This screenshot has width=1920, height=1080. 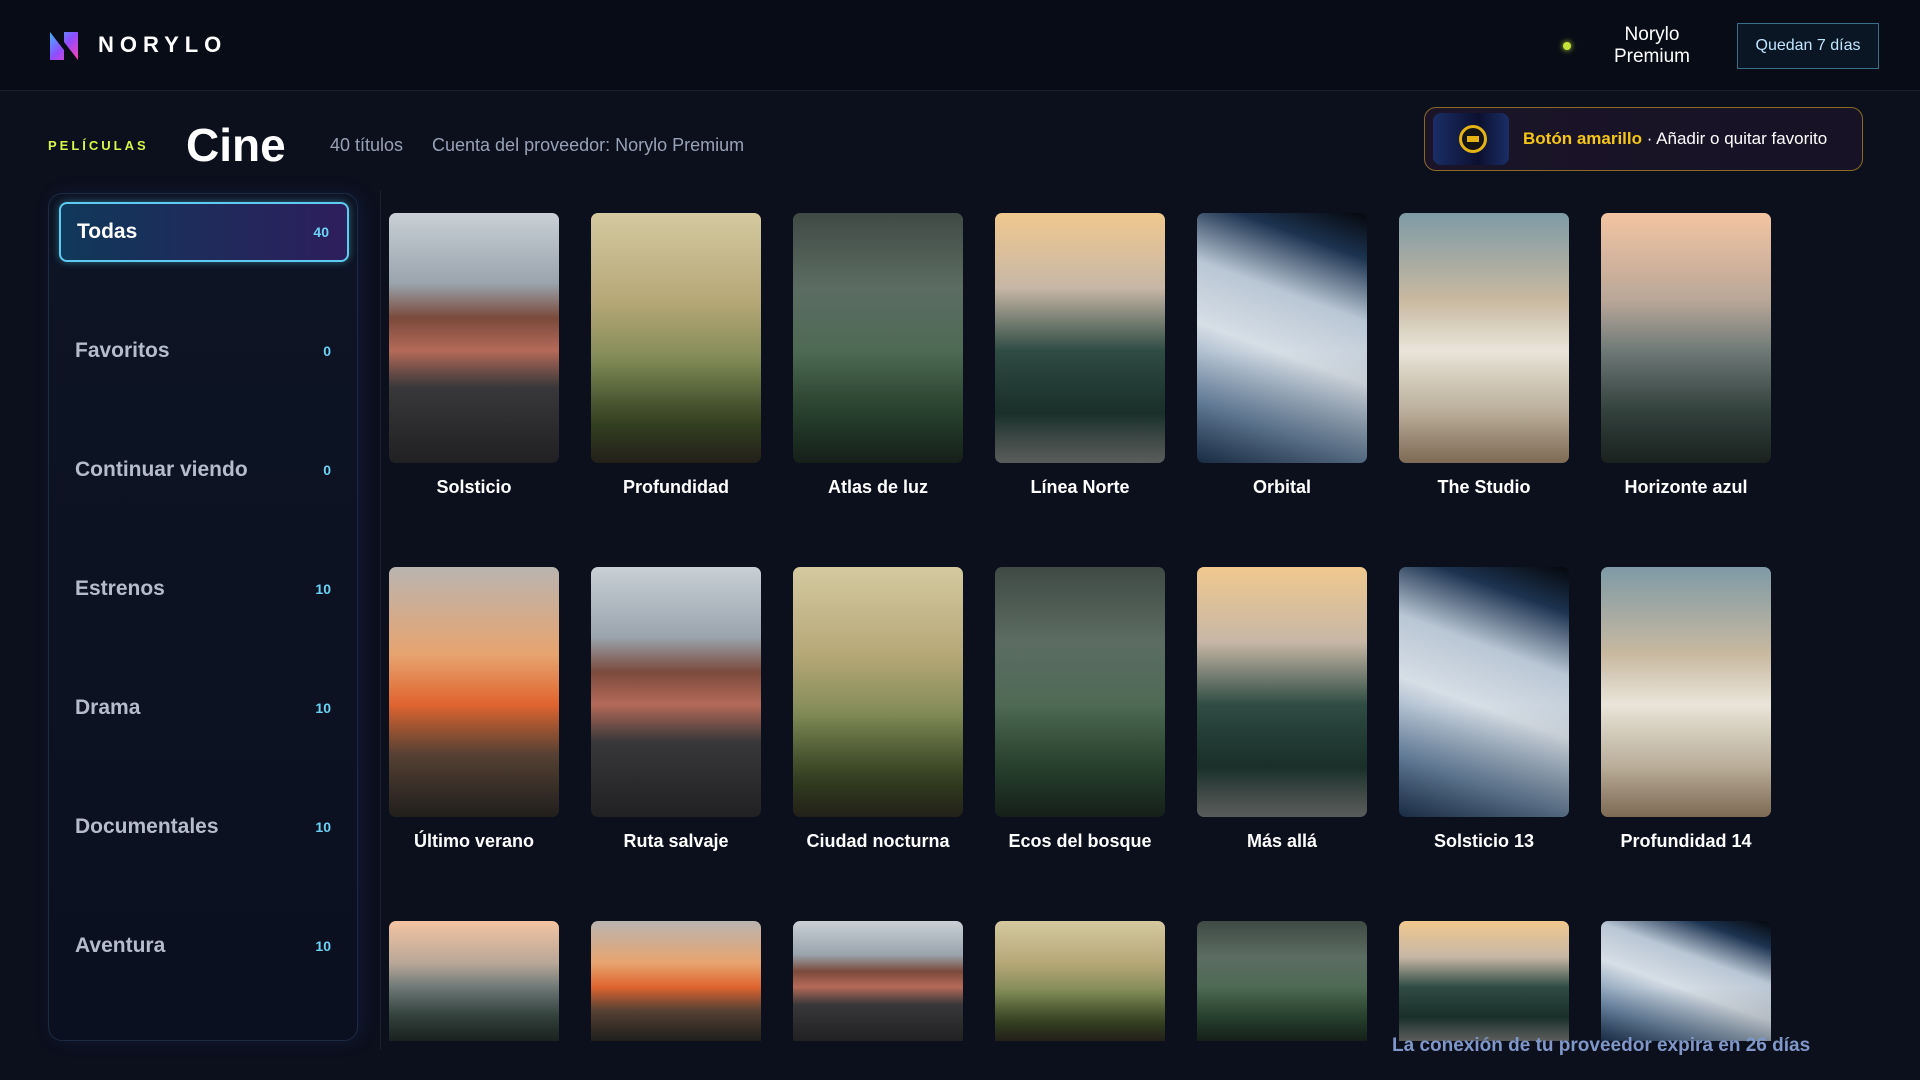 What do you see at coordinates (676, 487) in the screenshot?
I see `movie-title: Profundidad` at bounding box center [676, 487].